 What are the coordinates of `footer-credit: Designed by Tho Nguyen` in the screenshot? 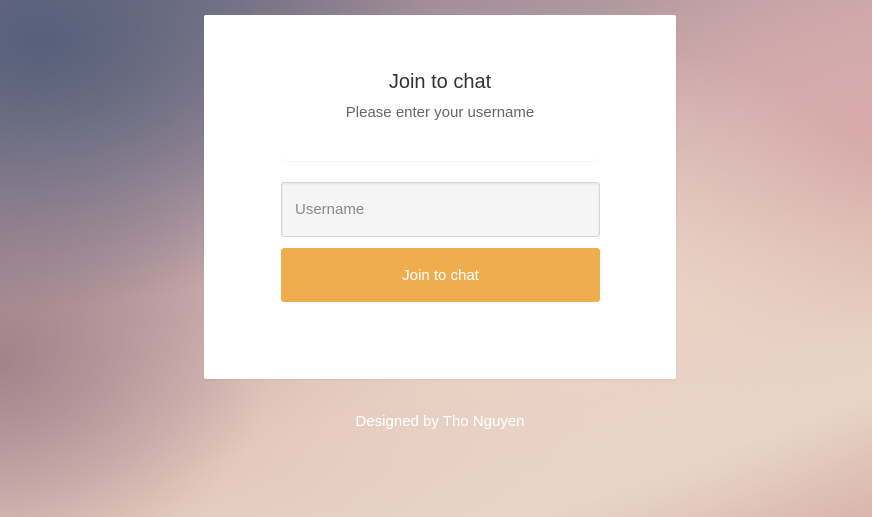 It's located at (440, 421).